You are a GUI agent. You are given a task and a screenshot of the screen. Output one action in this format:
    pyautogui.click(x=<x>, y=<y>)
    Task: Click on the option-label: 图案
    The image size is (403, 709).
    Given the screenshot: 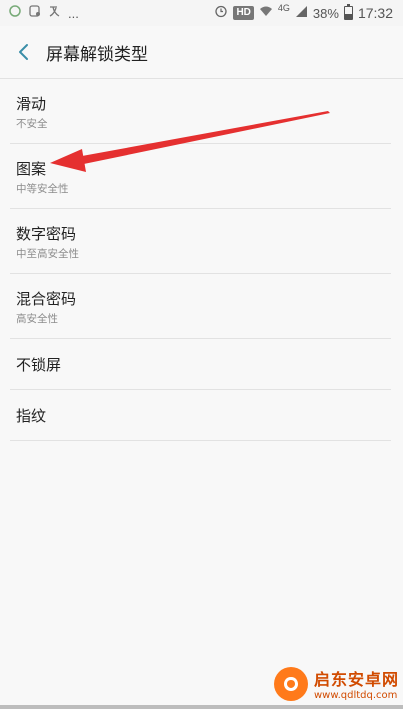 What is the action you would take?
    pyautogui.click(x=31, y=169)
    